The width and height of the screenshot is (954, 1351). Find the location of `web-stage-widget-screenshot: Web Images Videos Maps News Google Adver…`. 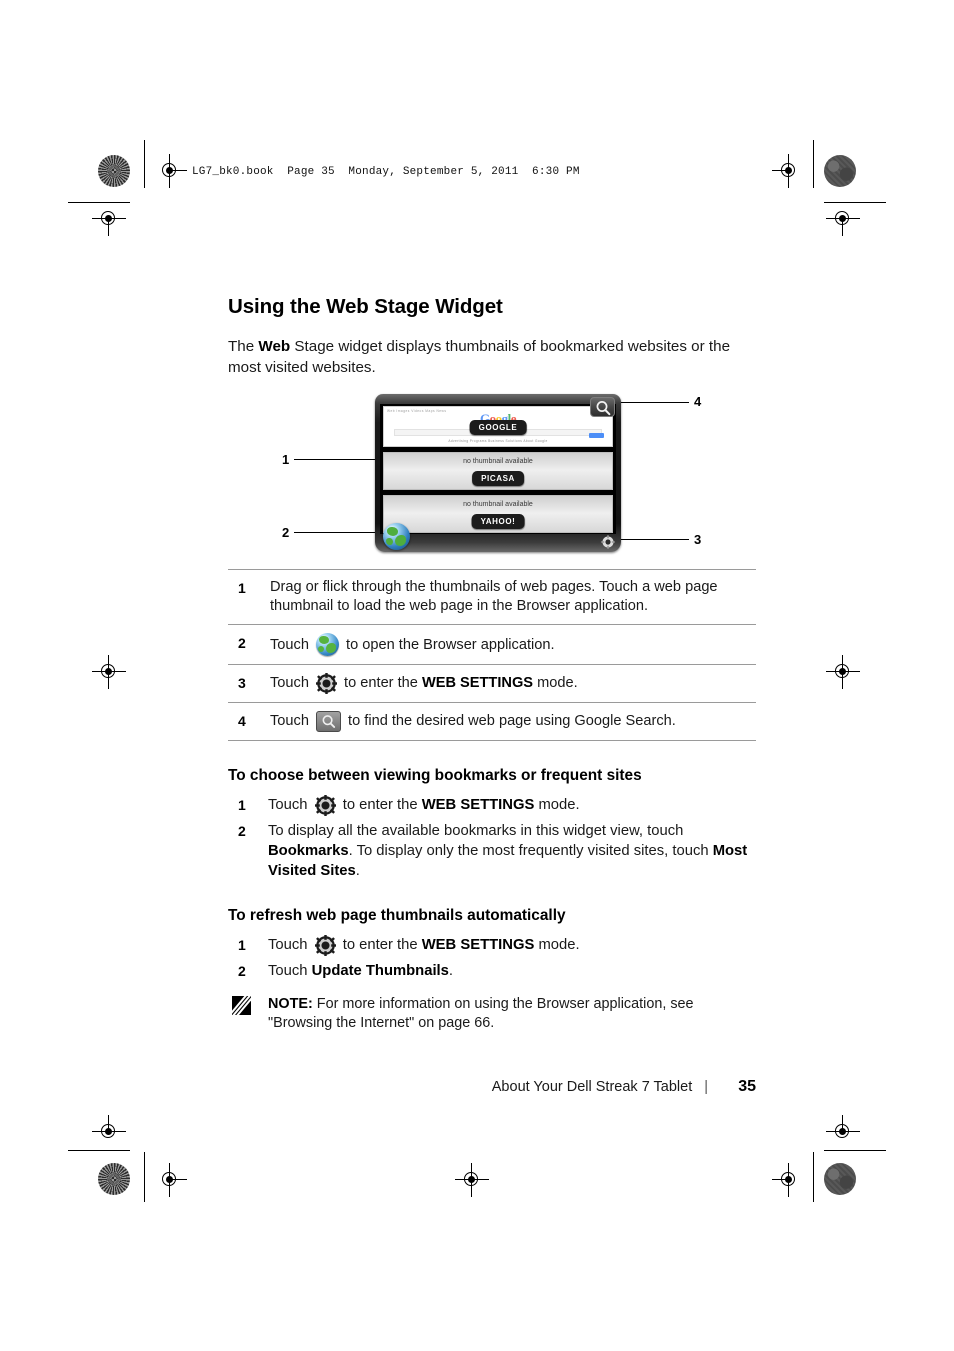

web-stage-widget-screenshot: Web Images Videos Maps News Google Adver… is located at coordinates (498, 473).